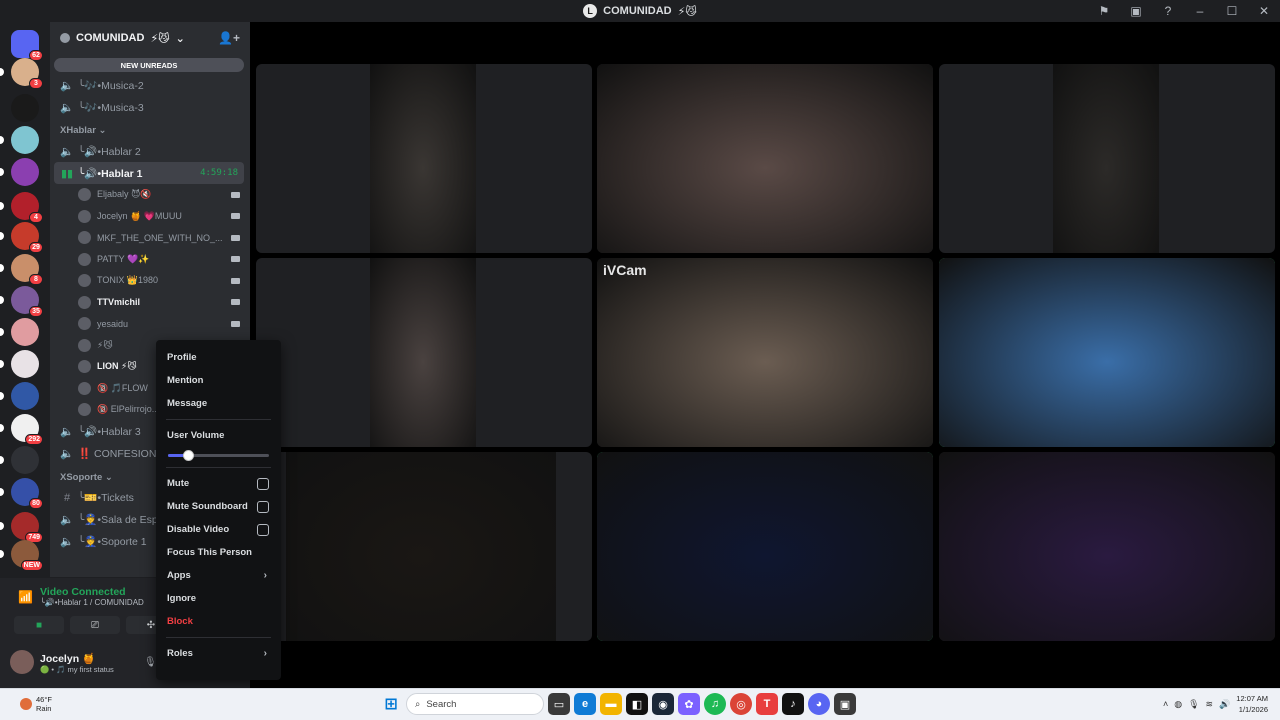 This screenshot has height=720, width=1280. What do you see at coordinates (218, 575) in the screenshot?
I see `menu-apps: Apps ›` at bounding box center [218, 575].